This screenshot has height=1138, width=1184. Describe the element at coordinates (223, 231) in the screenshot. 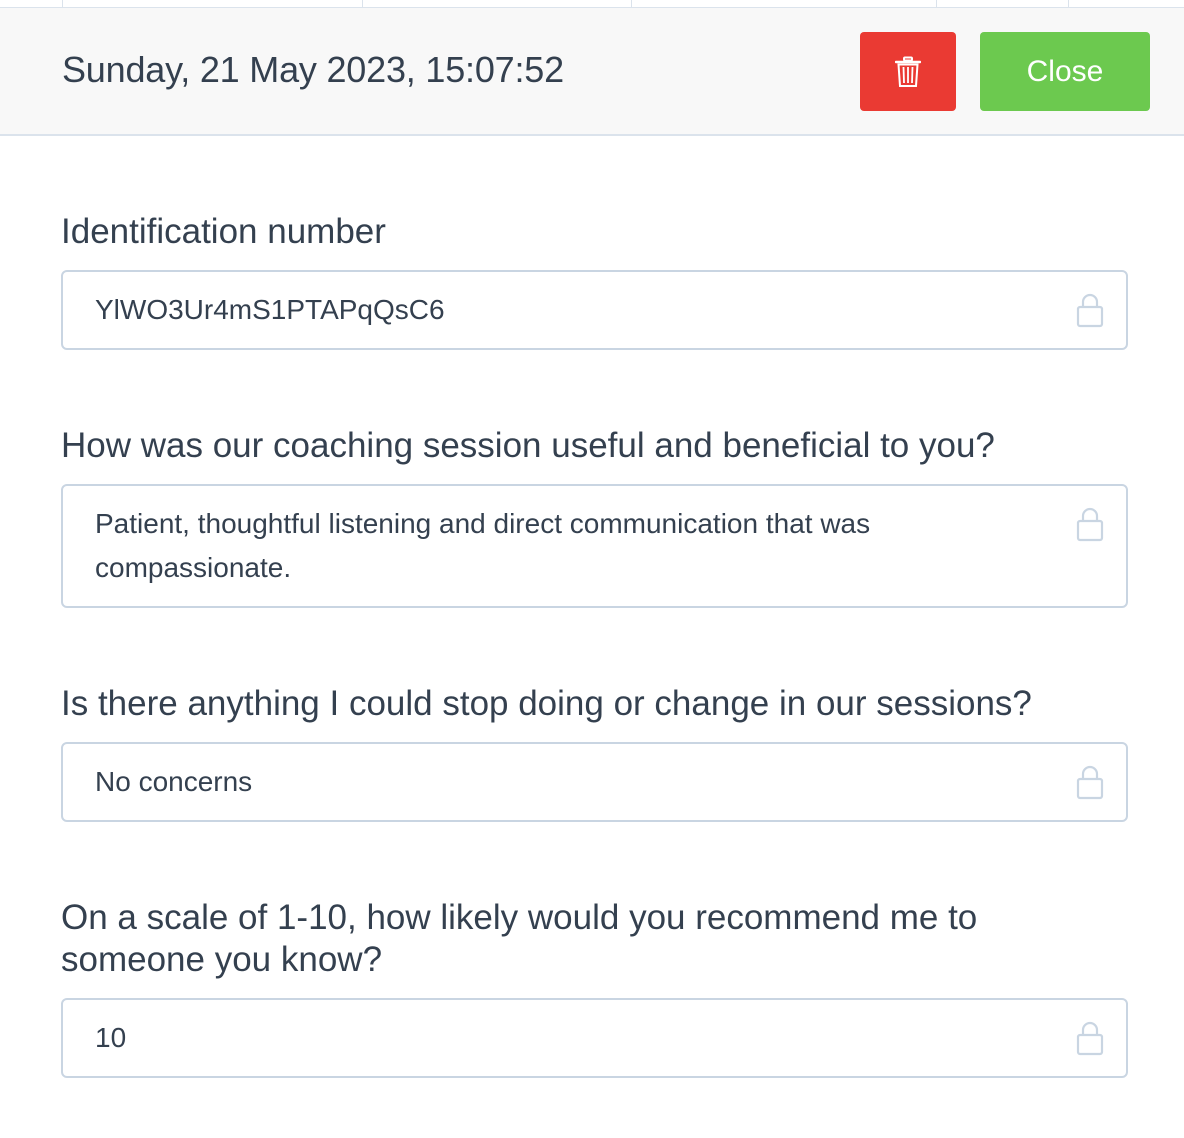

I see `field-label-identification: Identification number` at that location.